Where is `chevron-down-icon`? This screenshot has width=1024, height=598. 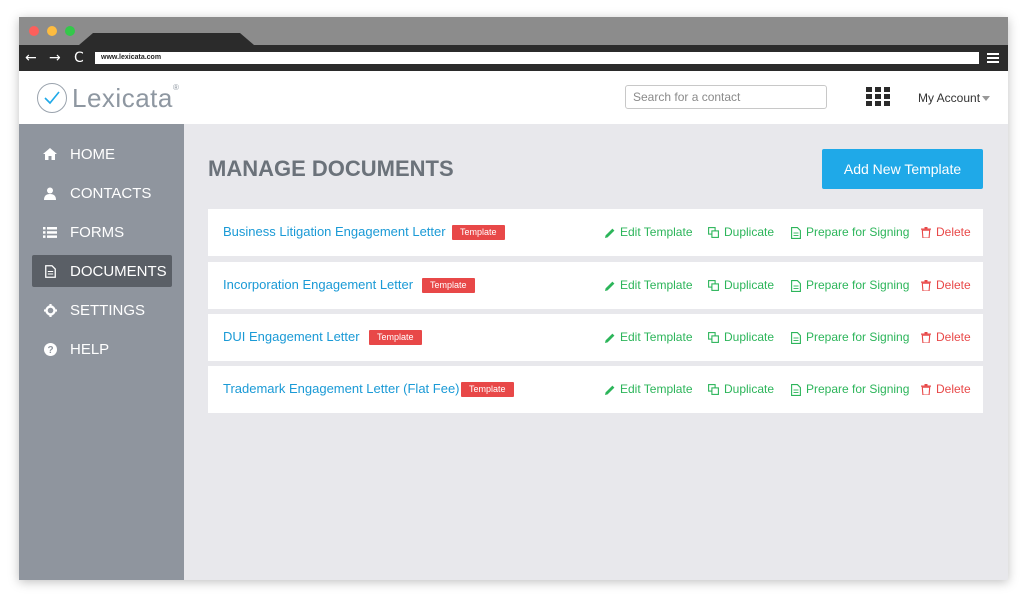 chevron-down-icon is located at coordinates (986, 98).